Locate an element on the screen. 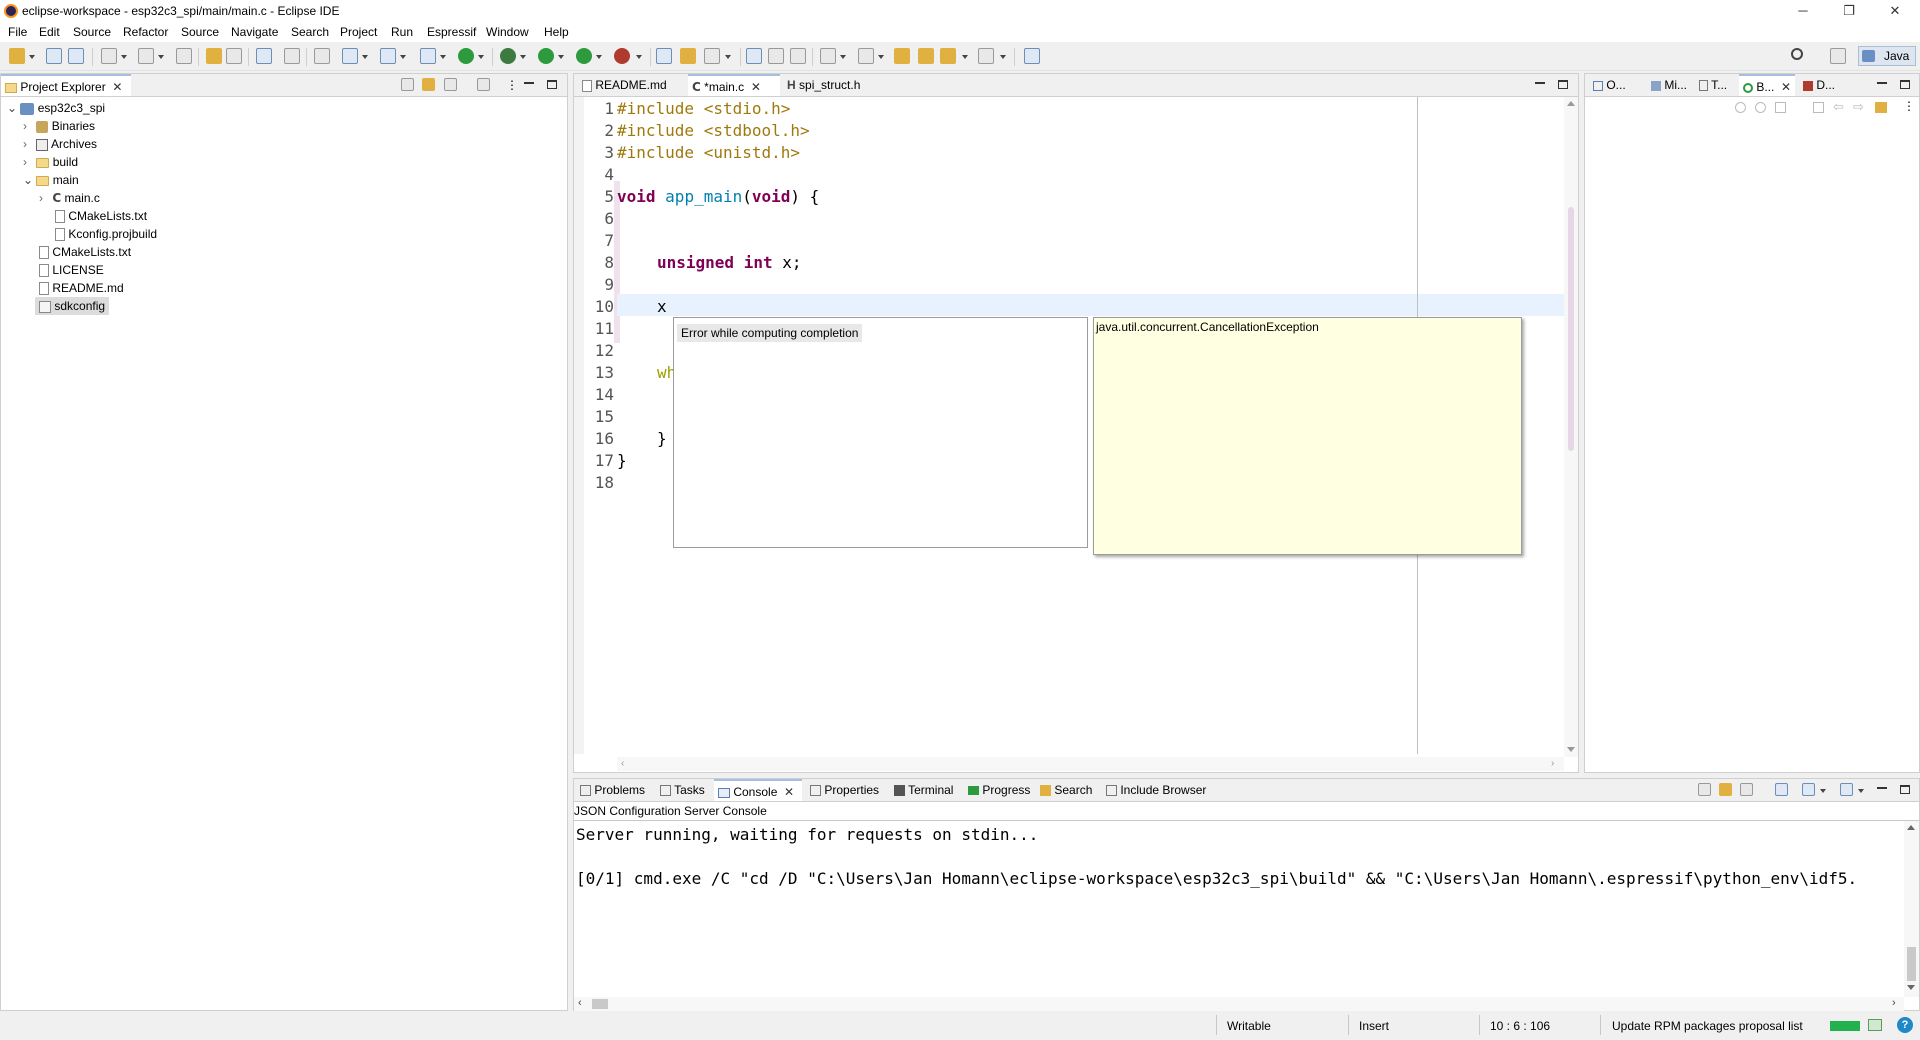 This screenshot has height=1040, width=1920. status-insert-mode: Insert is located at coordinates (1374, 1026).